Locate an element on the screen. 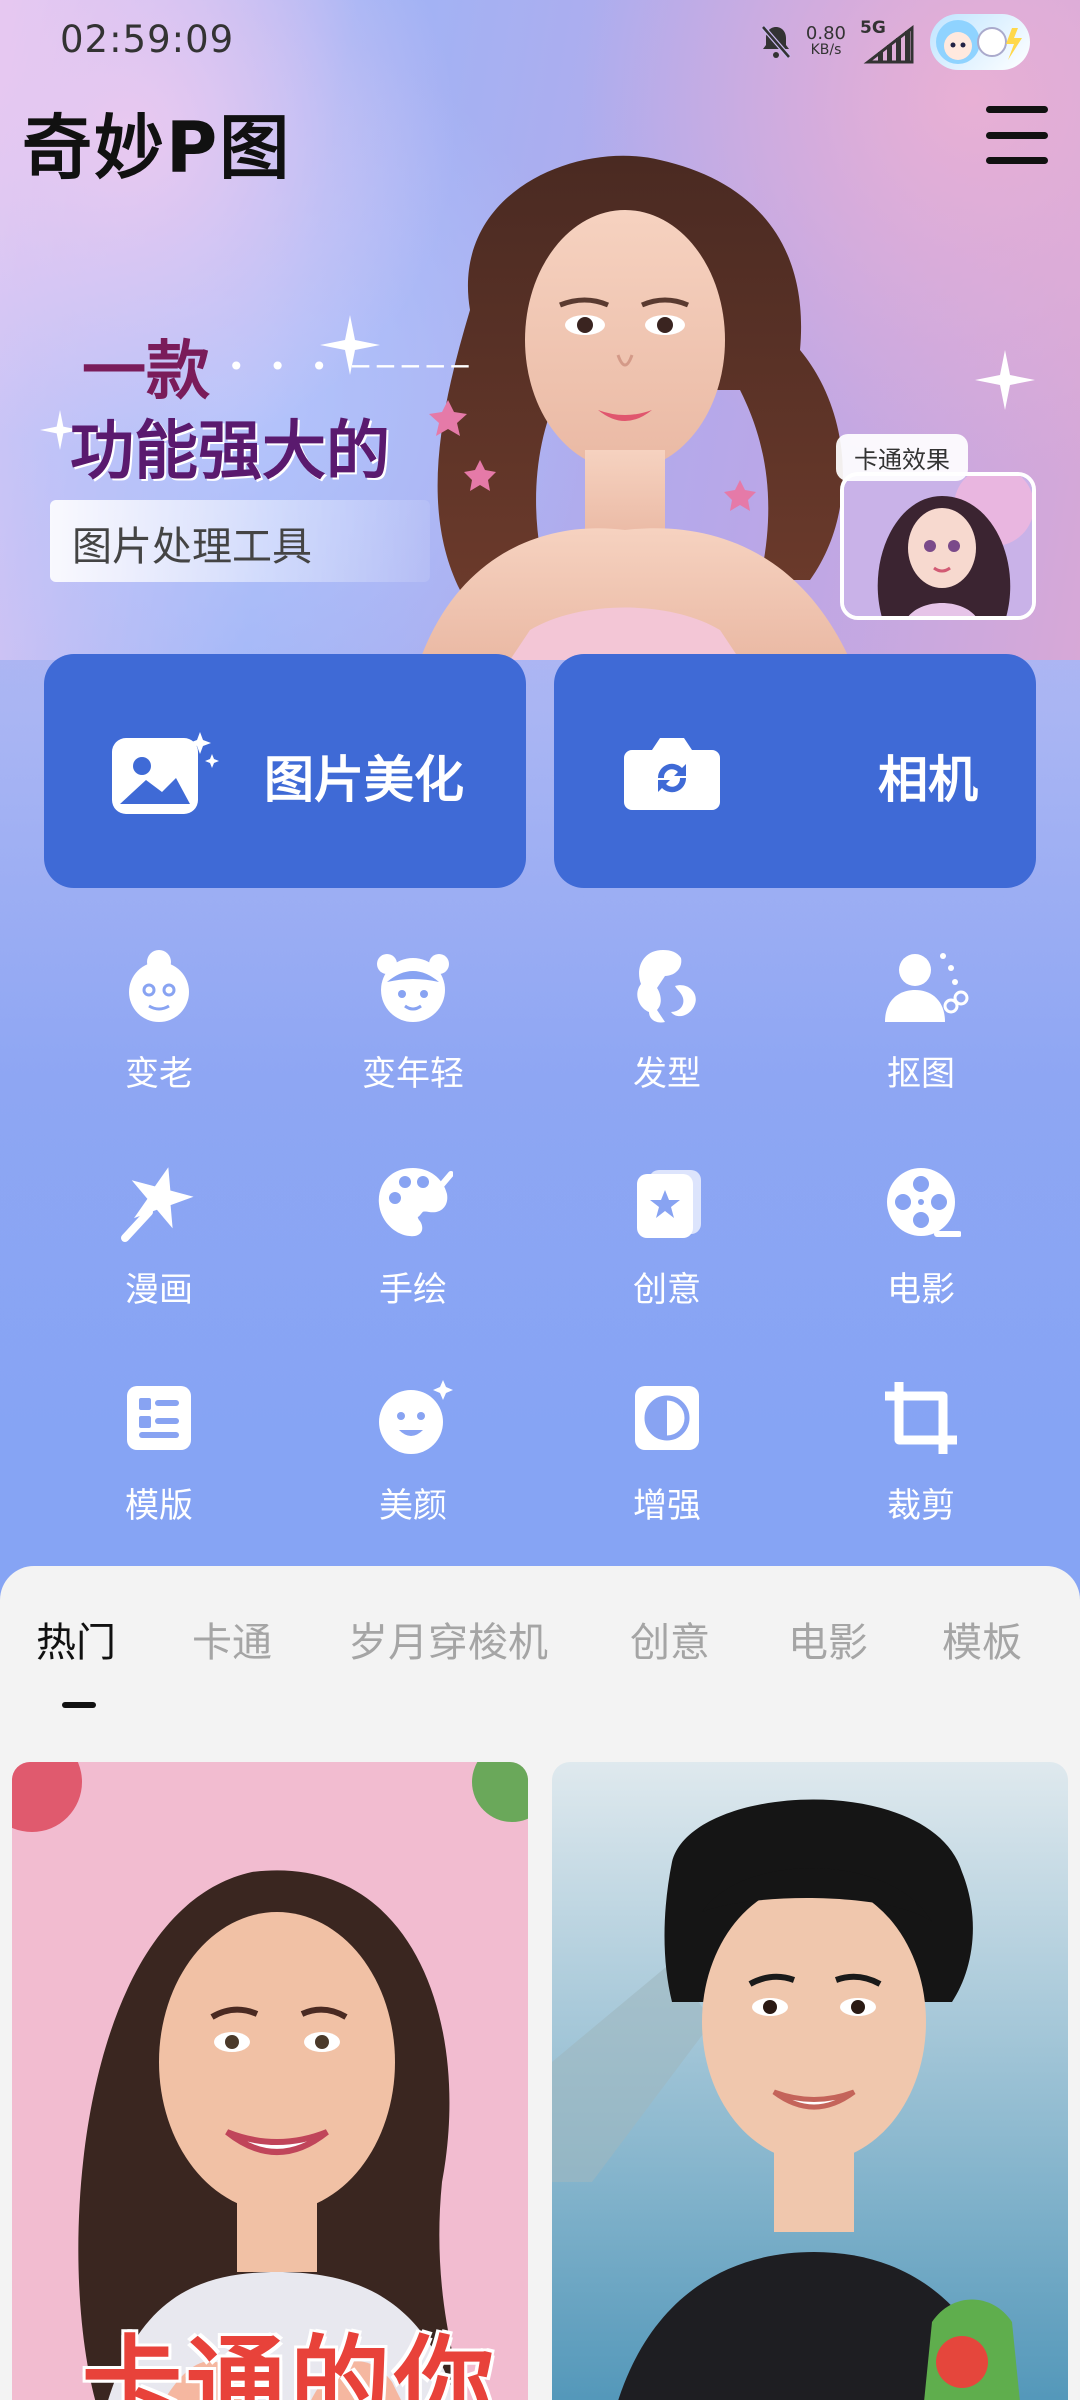 This screenshot has height=2400, width=1080. template-icon is located at coordinates (159, 1418).